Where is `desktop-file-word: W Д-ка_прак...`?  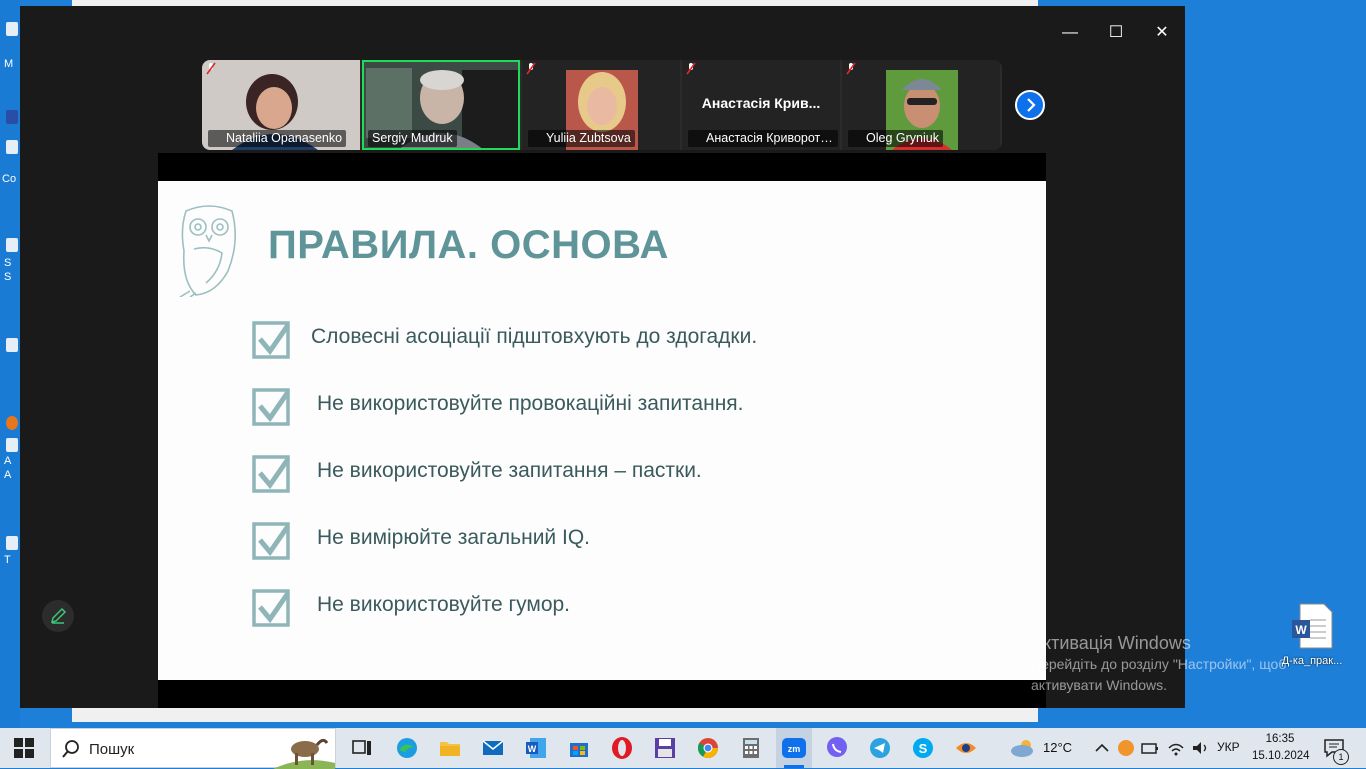 desktop-file-word: W Д-ка_прак... is located at coordinates (1312, 634).